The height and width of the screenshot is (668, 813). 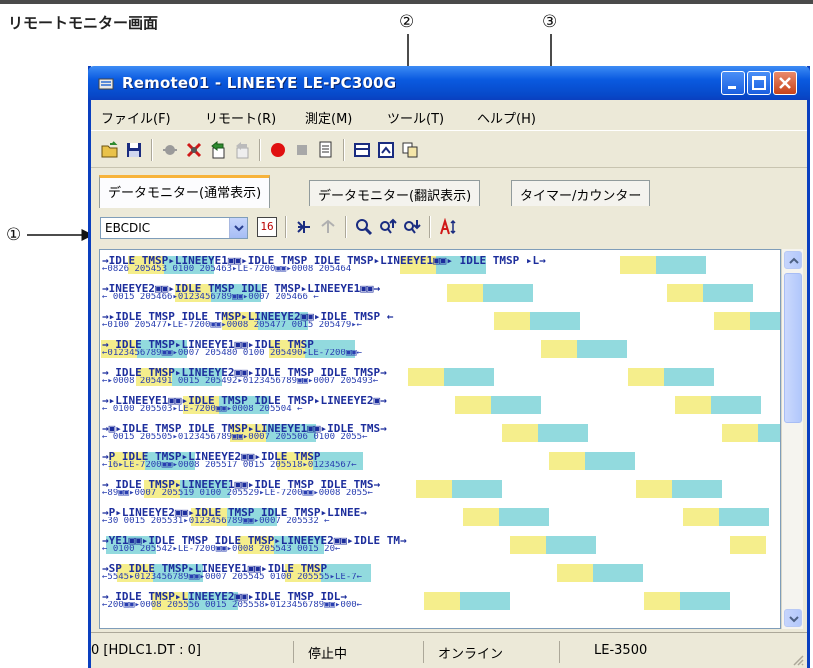 What do you see at coordinates (134, 150) in the screenshot?
I see `save-icon` at bounding box center [134, 150].